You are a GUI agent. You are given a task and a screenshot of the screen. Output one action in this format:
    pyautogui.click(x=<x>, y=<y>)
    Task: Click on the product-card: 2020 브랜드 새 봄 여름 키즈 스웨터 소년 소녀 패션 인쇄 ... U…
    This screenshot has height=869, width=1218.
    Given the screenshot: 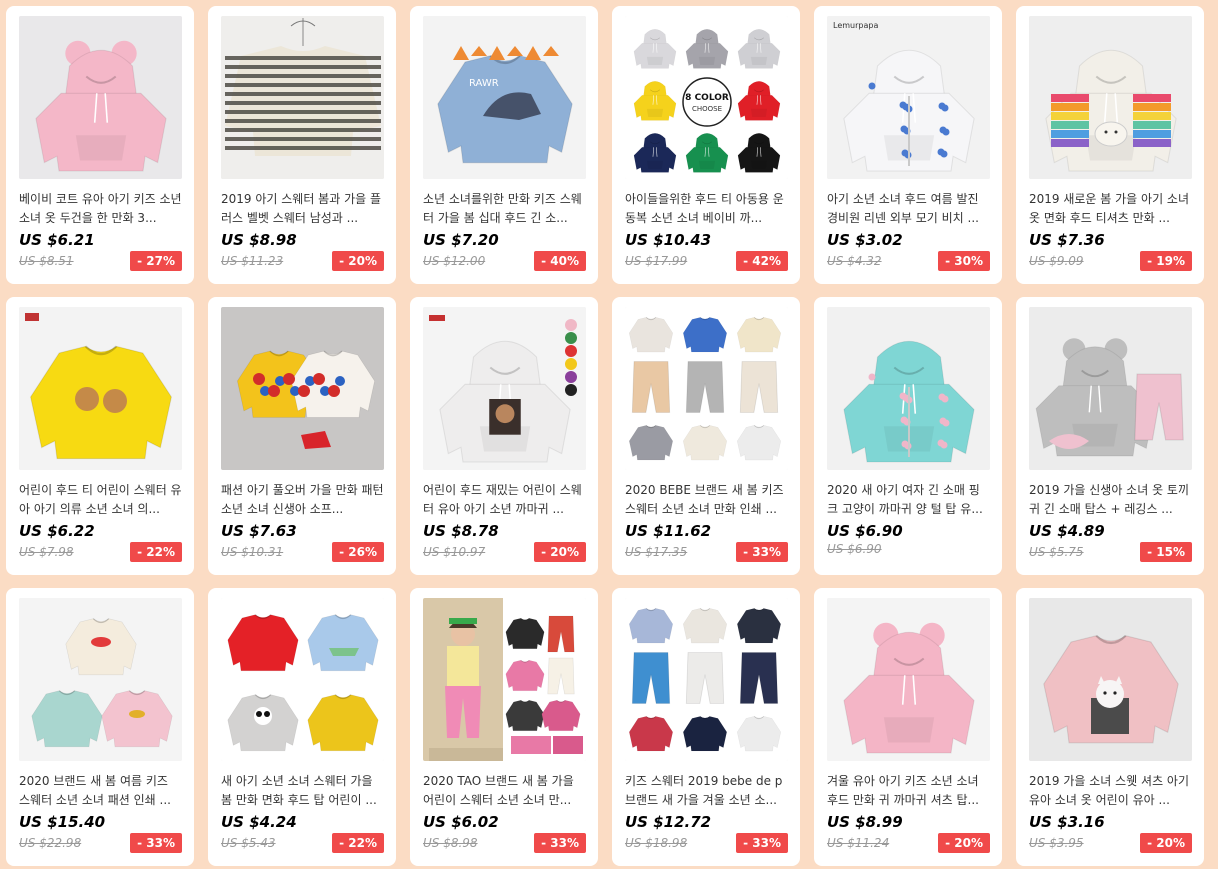 What is the action you would take?
    pyautogui.click(x=100, y=727)
    